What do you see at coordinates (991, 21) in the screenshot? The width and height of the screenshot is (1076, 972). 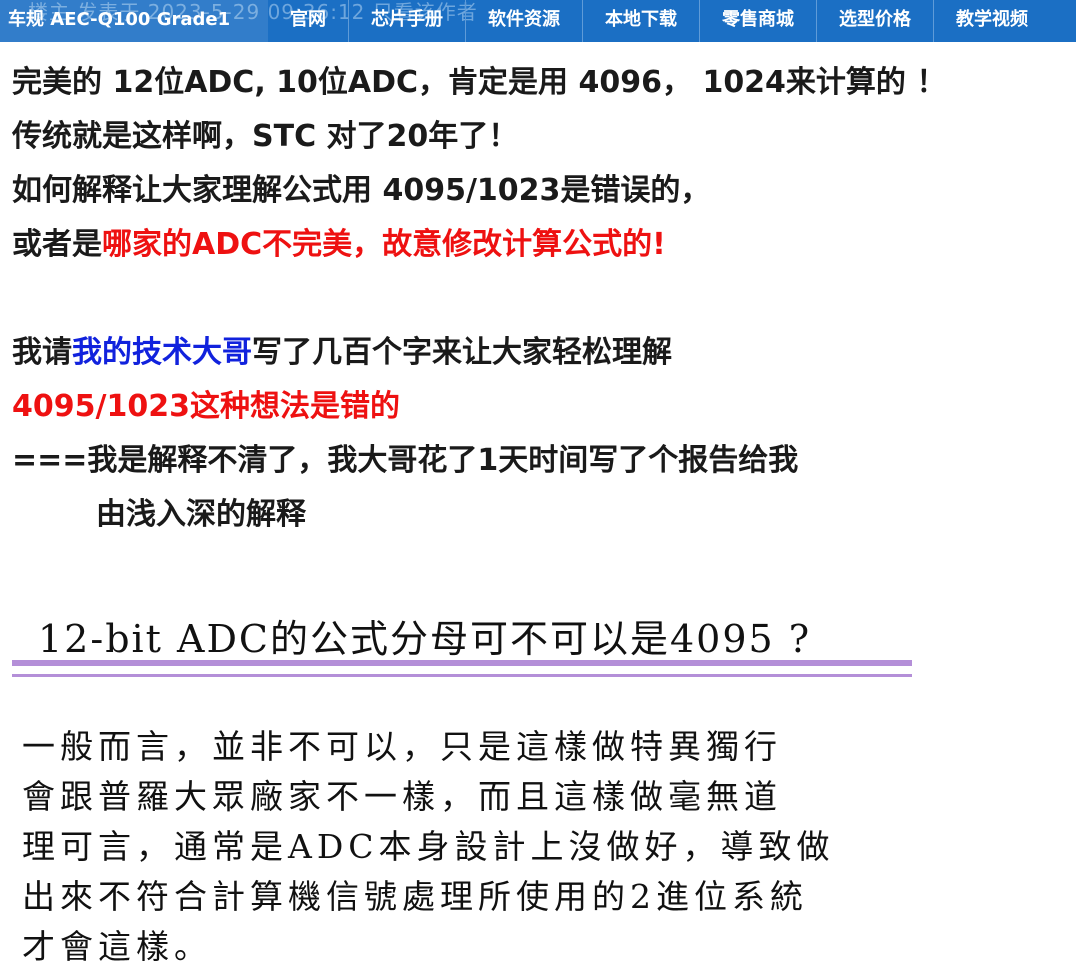 I see `nav-item-video: 教学视频` at bounding box center [991, 21].